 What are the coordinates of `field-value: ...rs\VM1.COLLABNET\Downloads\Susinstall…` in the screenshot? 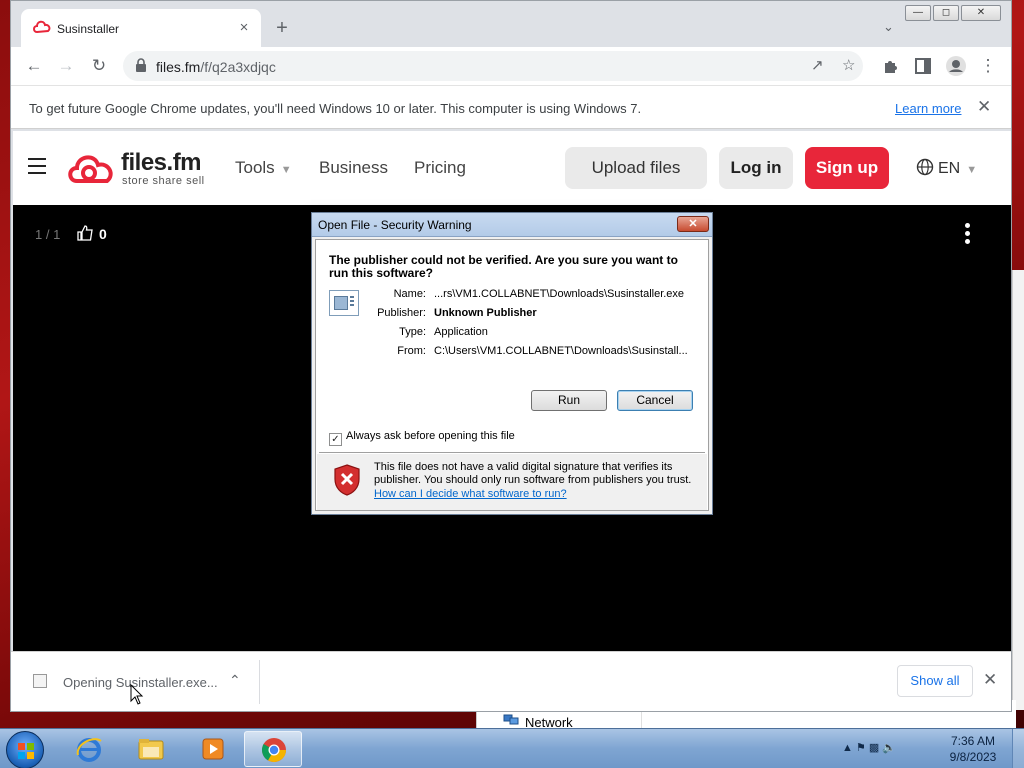 It's located at (559, 294).